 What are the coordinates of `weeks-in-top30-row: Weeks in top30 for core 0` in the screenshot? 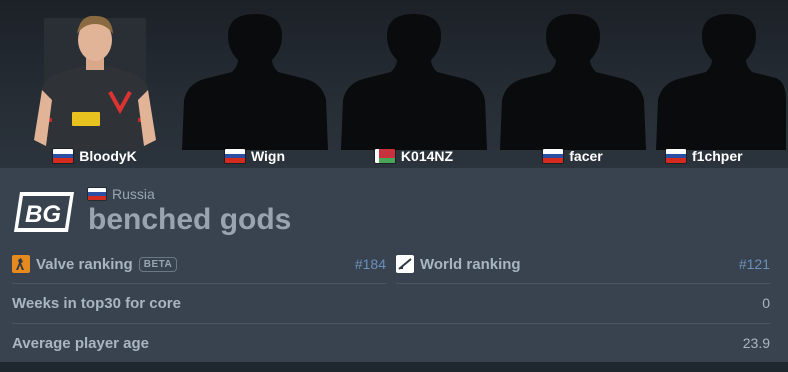 It's located at (391, 303).